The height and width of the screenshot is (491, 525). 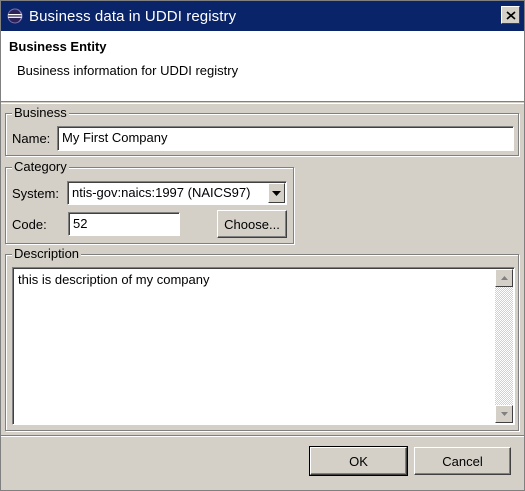 I want to click on eclipse-icon, so click(x=15, y=16).